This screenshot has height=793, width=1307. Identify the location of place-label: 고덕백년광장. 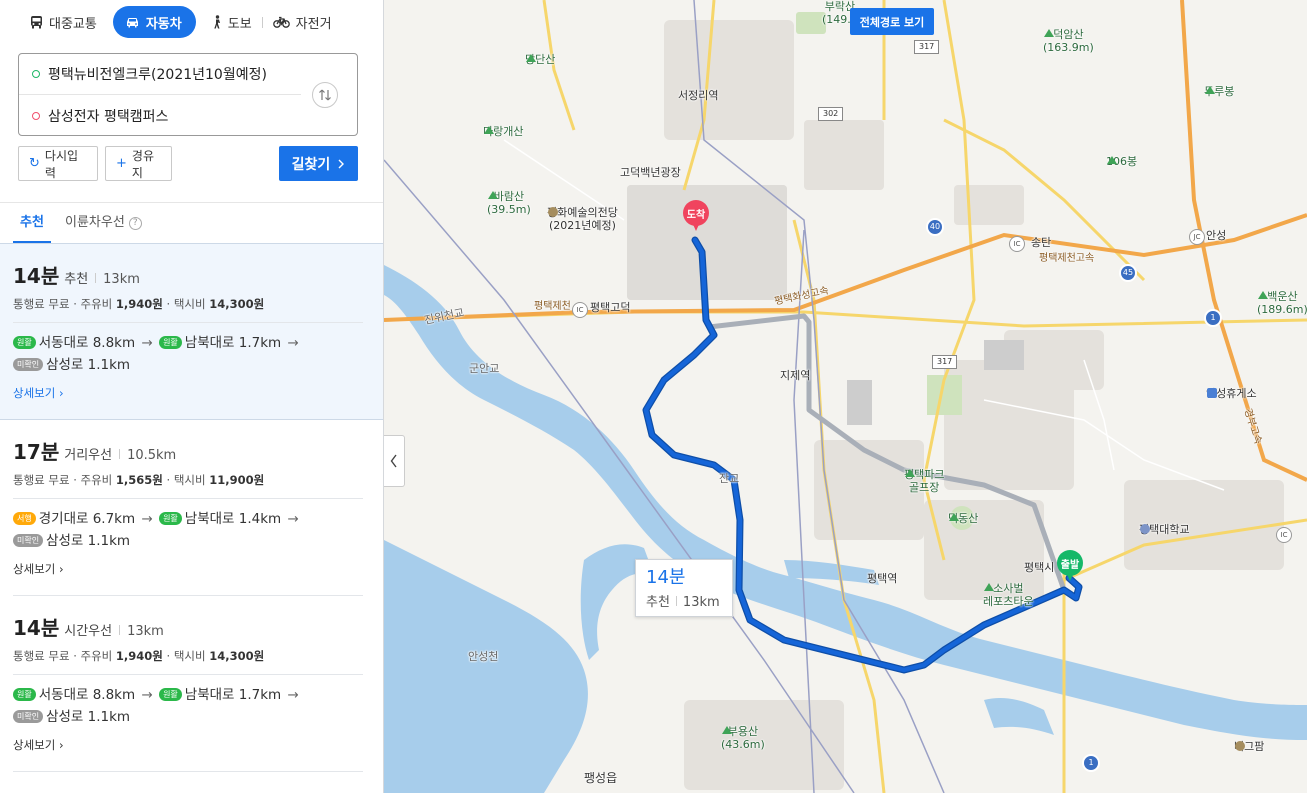
(650, 172).